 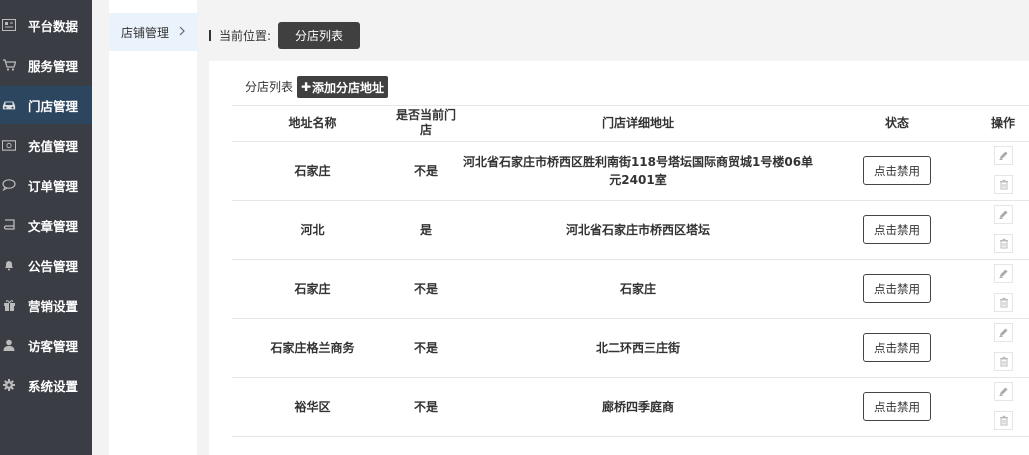 What do you see at coordinates (9, 265) in the screenshot?
I see `bell-icon` at bounding box center [9, 265].